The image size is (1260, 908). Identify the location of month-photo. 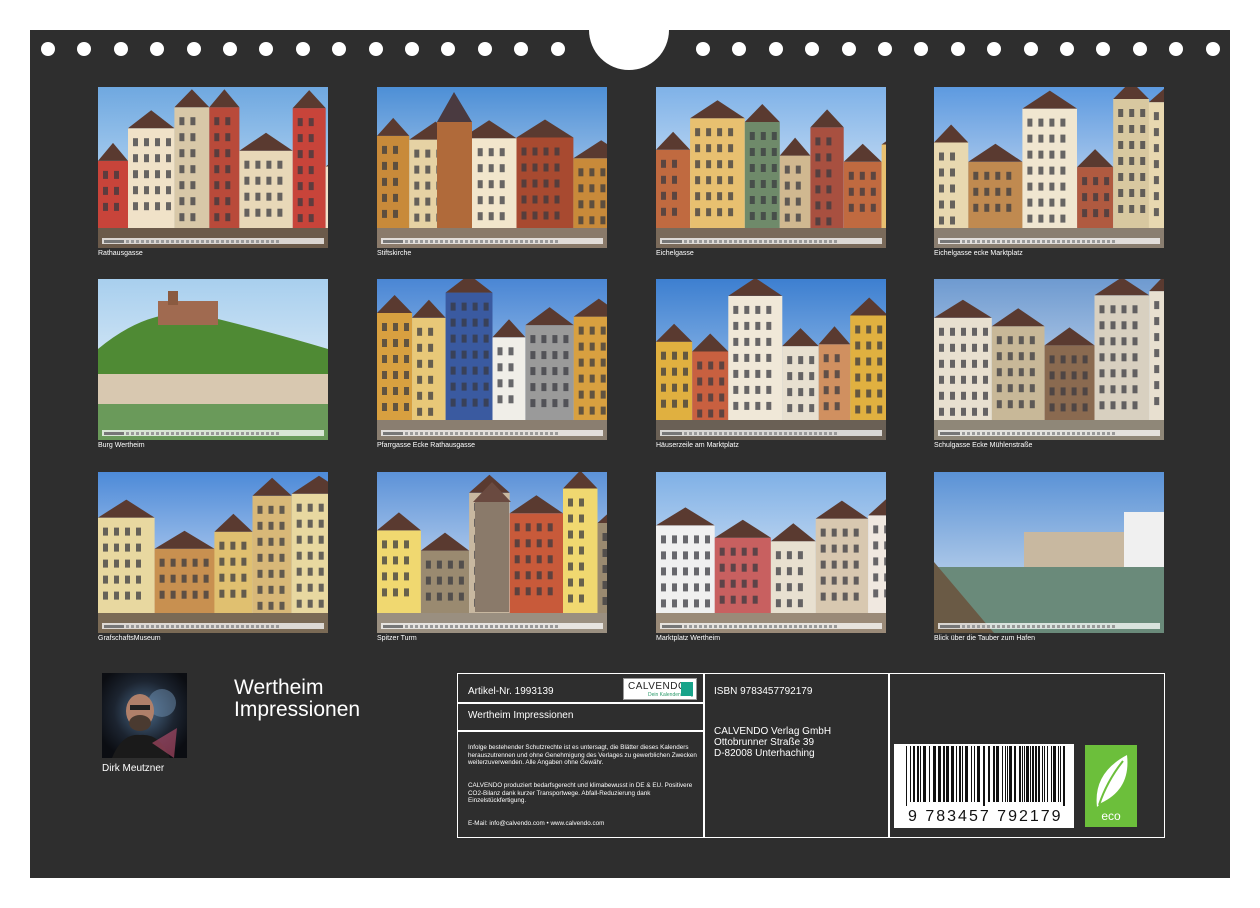
(771, 167).